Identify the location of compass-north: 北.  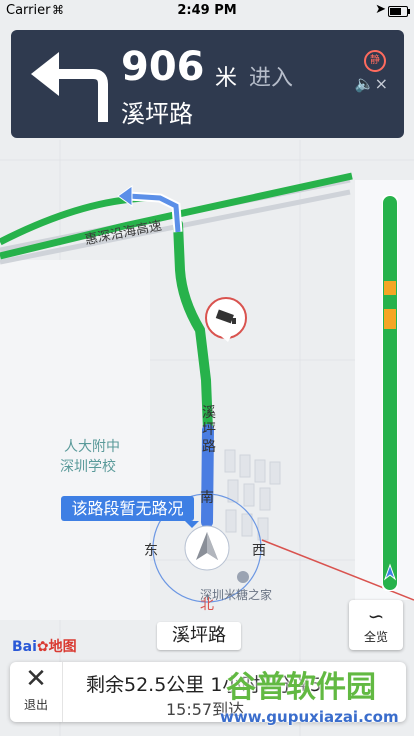
(207, 605).